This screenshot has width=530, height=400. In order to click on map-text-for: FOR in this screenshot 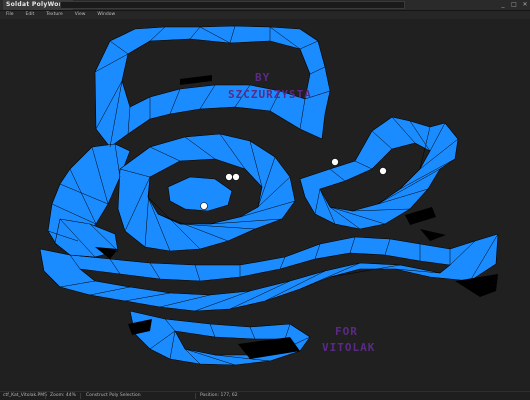, I will do `click(346, 331)`.